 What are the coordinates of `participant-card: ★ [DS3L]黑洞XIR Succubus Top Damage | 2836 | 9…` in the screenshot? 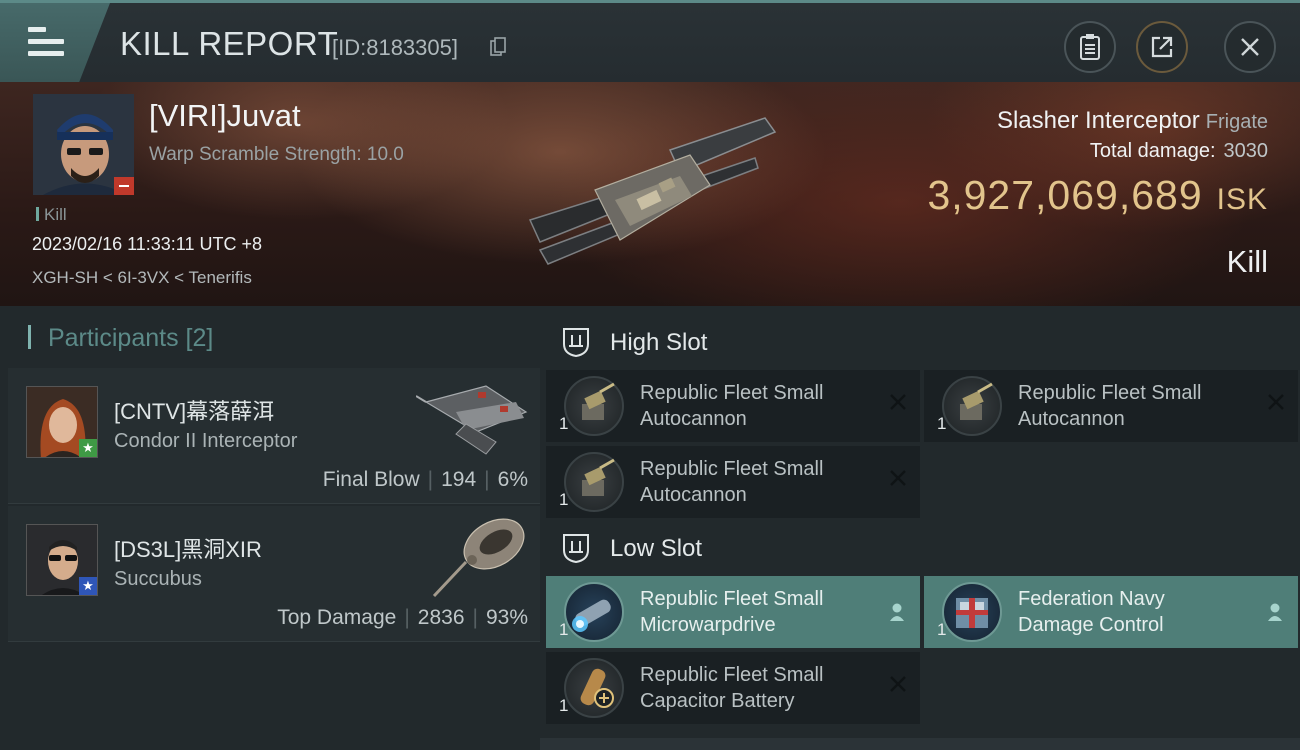 It's located at (274, 574).